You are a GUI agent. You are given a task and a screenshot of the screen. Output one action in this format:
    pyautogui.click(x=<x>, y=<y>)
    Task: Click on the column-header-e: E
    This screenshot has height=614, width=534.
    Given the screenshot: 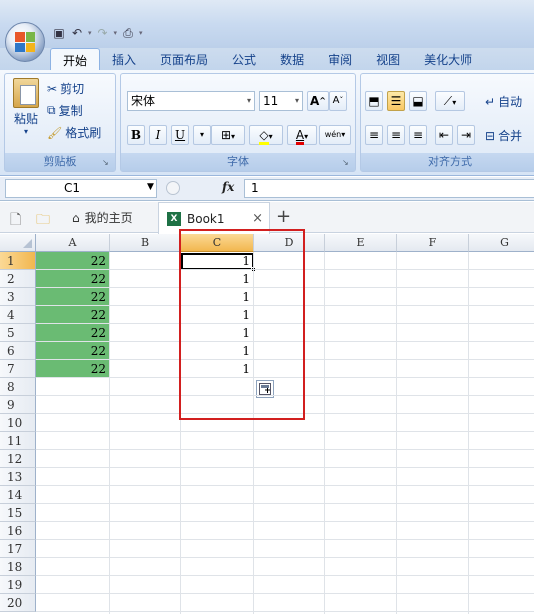 What is the action you would take?
    pyautogui.click(x=361, y=243)
    